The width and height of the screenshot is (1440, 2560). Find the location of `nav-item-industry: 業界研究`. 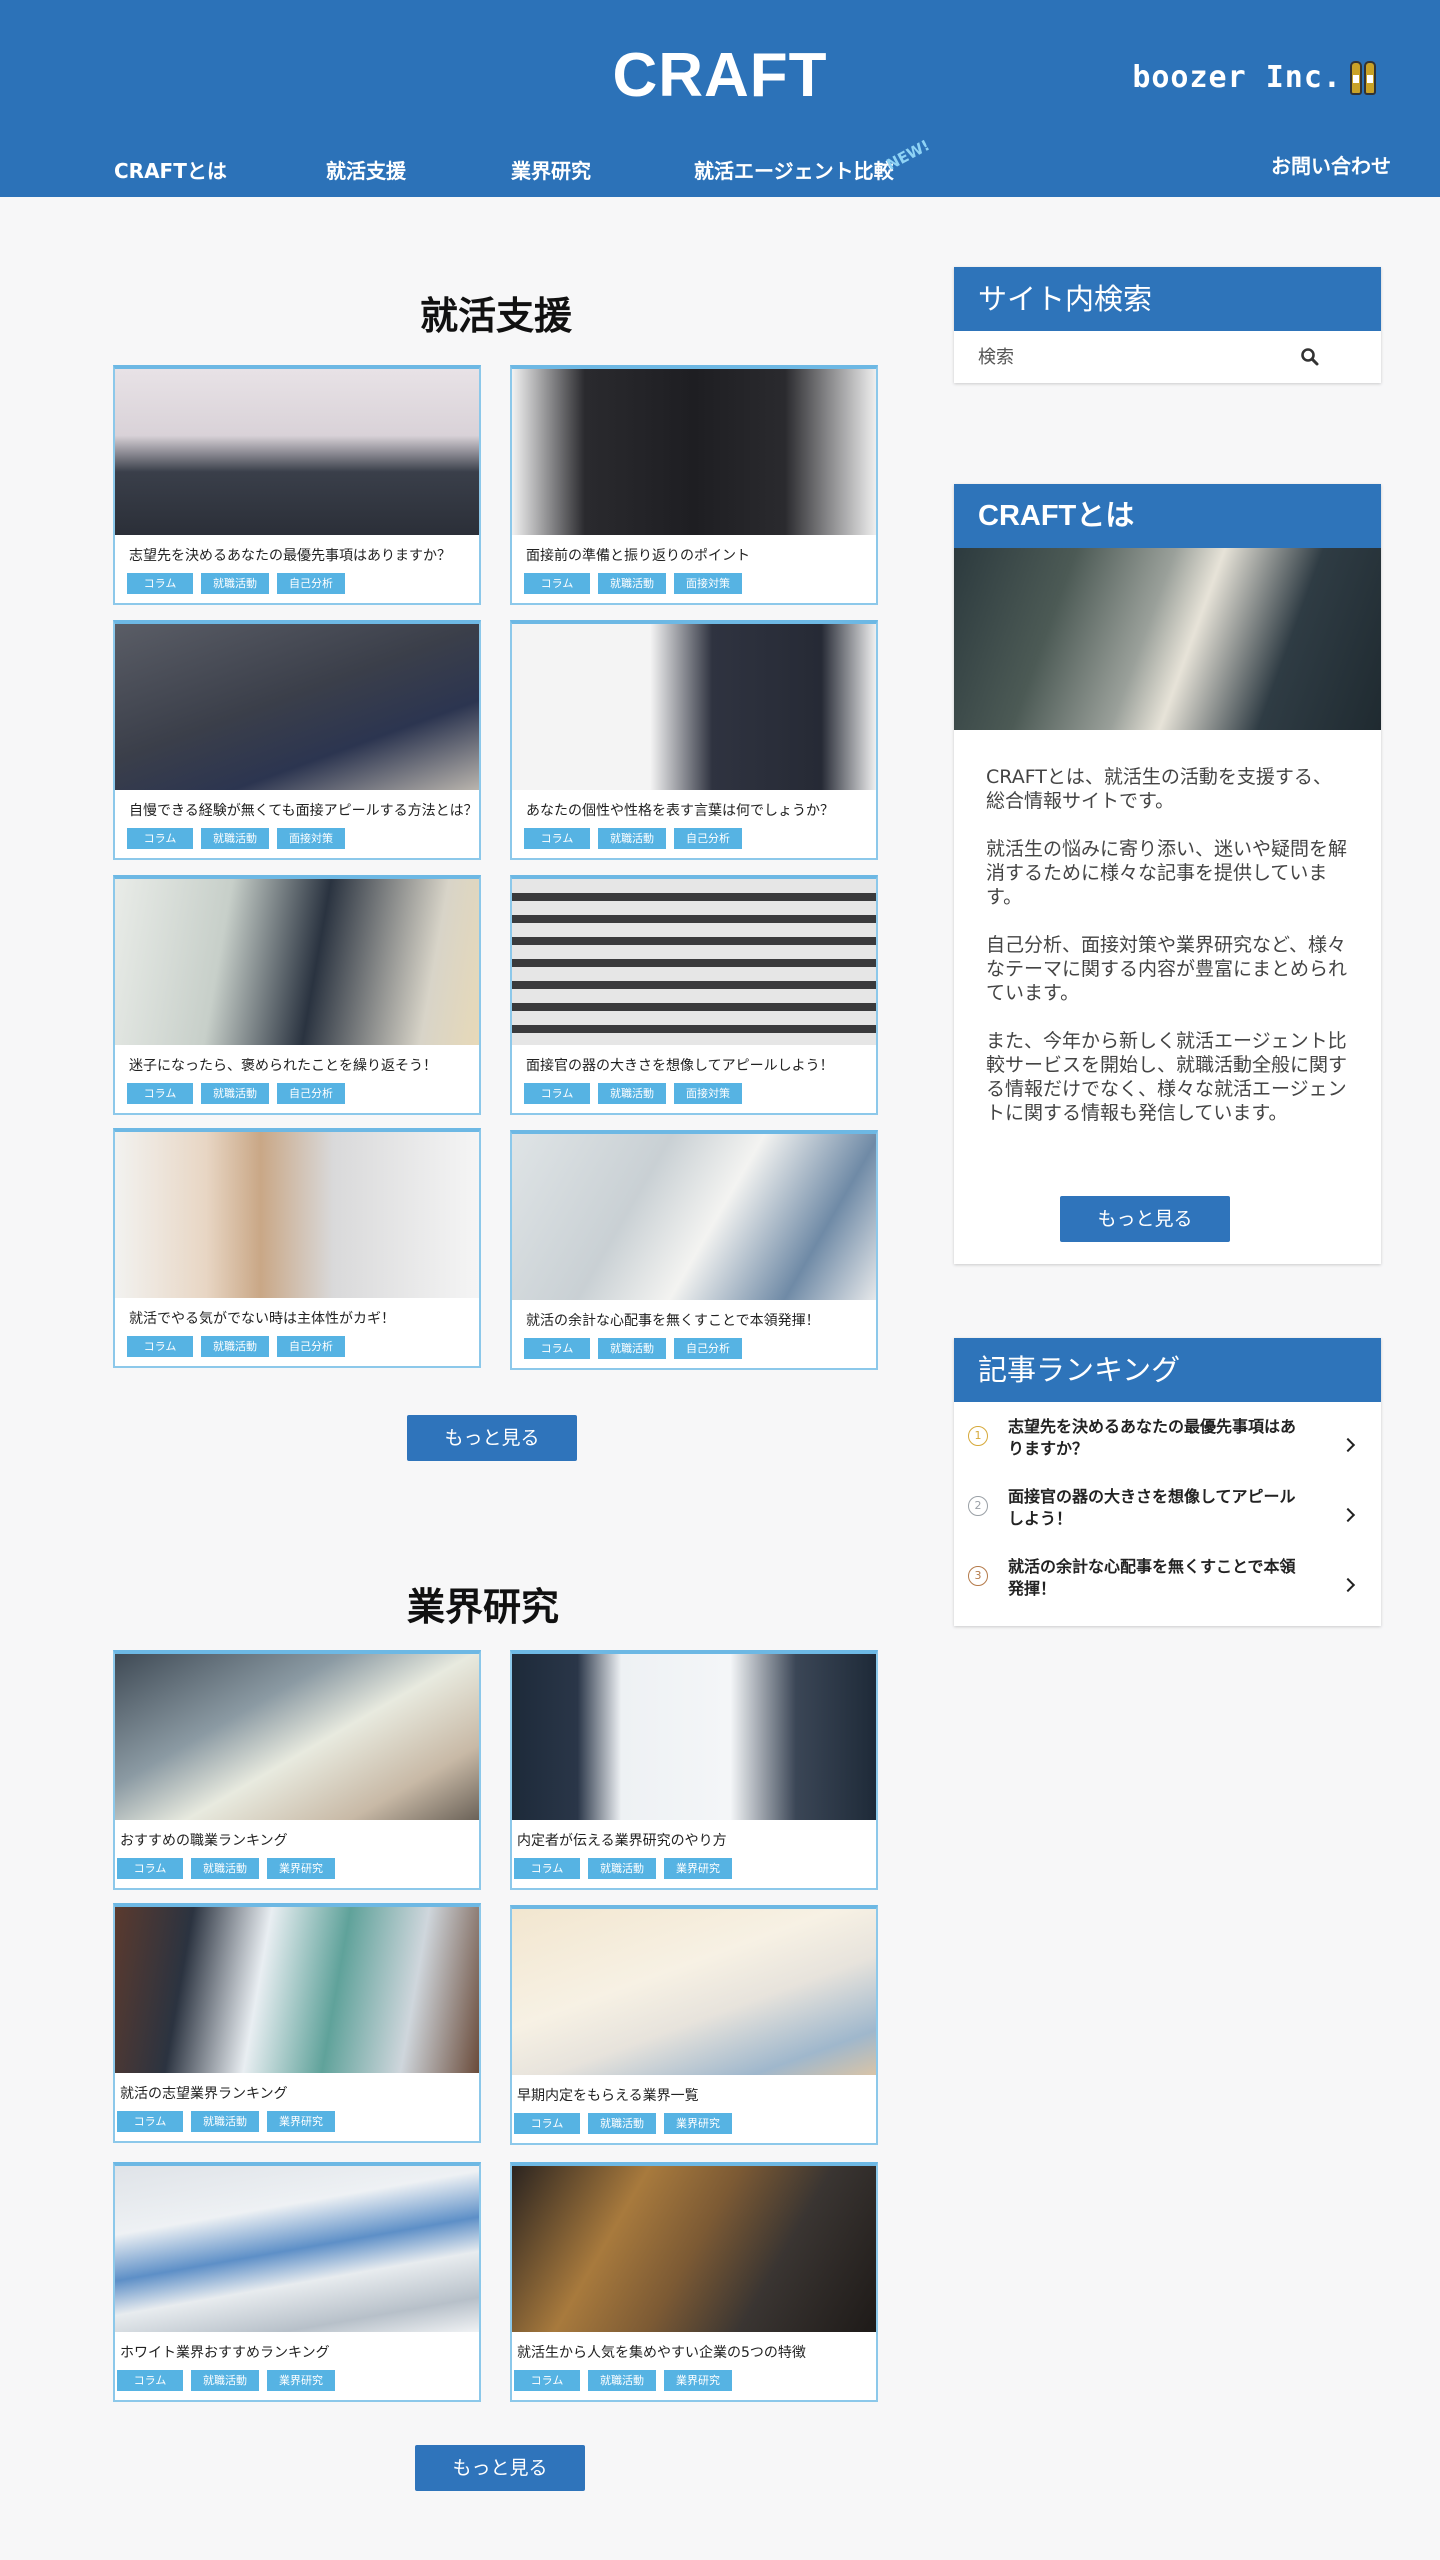

nav-item-industry: 業界研究 is located at coordinates (551, 169).